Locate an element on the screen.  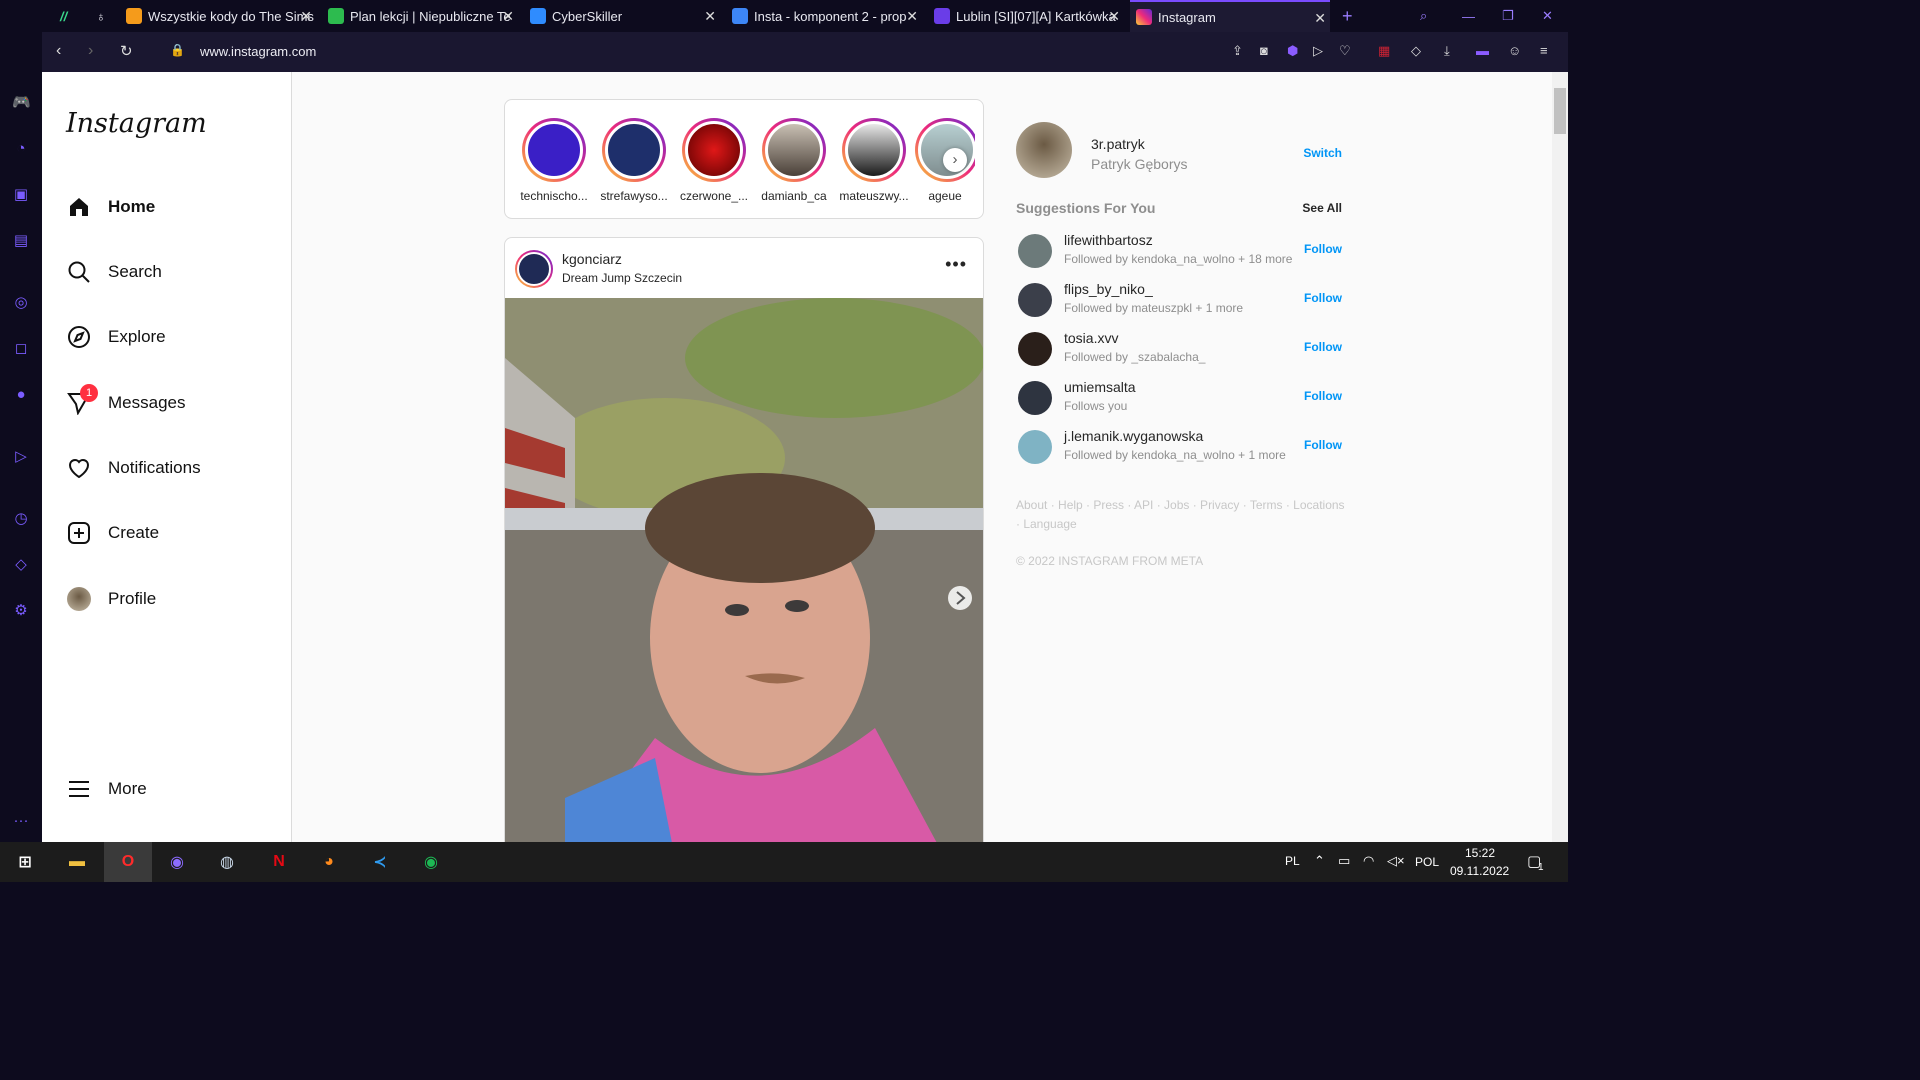
suggestion-username: flips_by_niko_ is located at coordinates (1108, 289).